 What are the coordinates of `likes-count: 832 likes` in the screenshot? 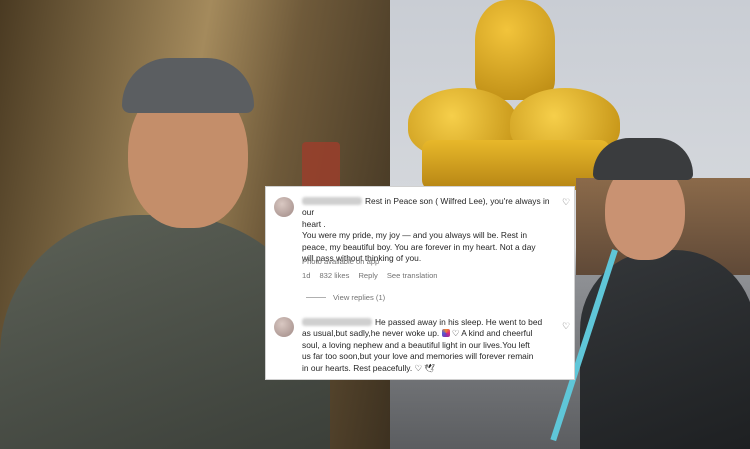 It's located at (334, 275).